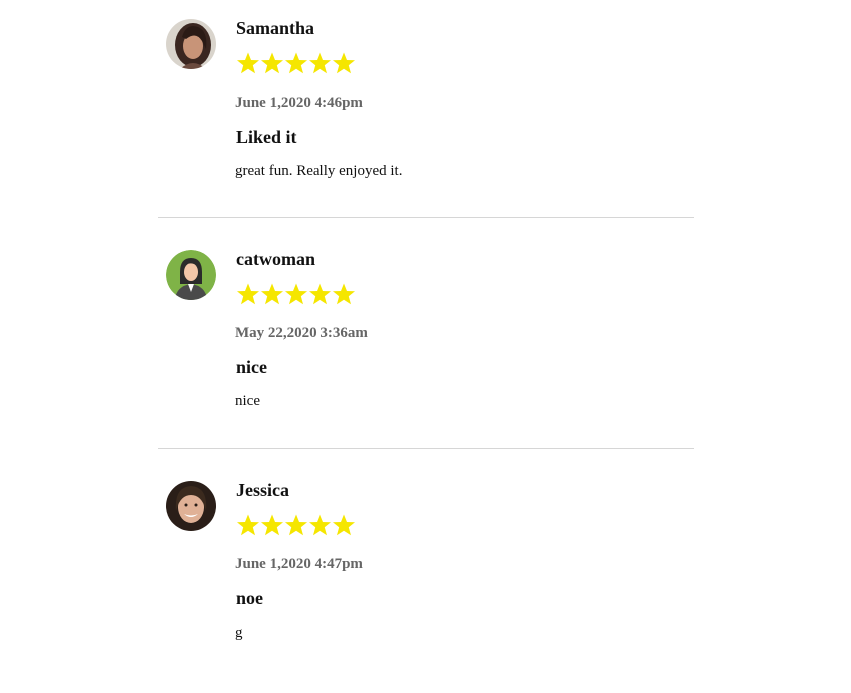  Describe the element at coordinates (319, 171) in the screenshot. I see `review-text: great fun. Really enjoyed it.` at that location.